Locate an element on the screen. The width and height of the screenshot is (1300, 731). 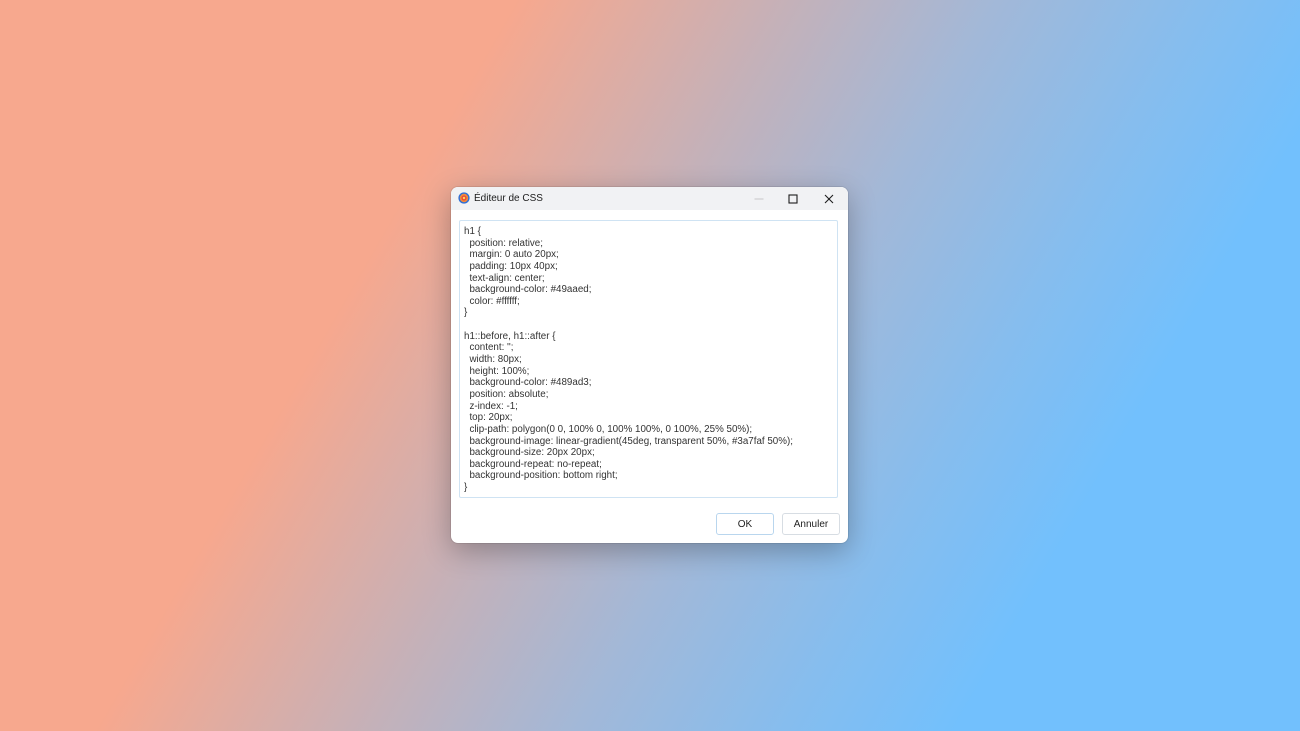
close-button is located at coordinates (829, 198).